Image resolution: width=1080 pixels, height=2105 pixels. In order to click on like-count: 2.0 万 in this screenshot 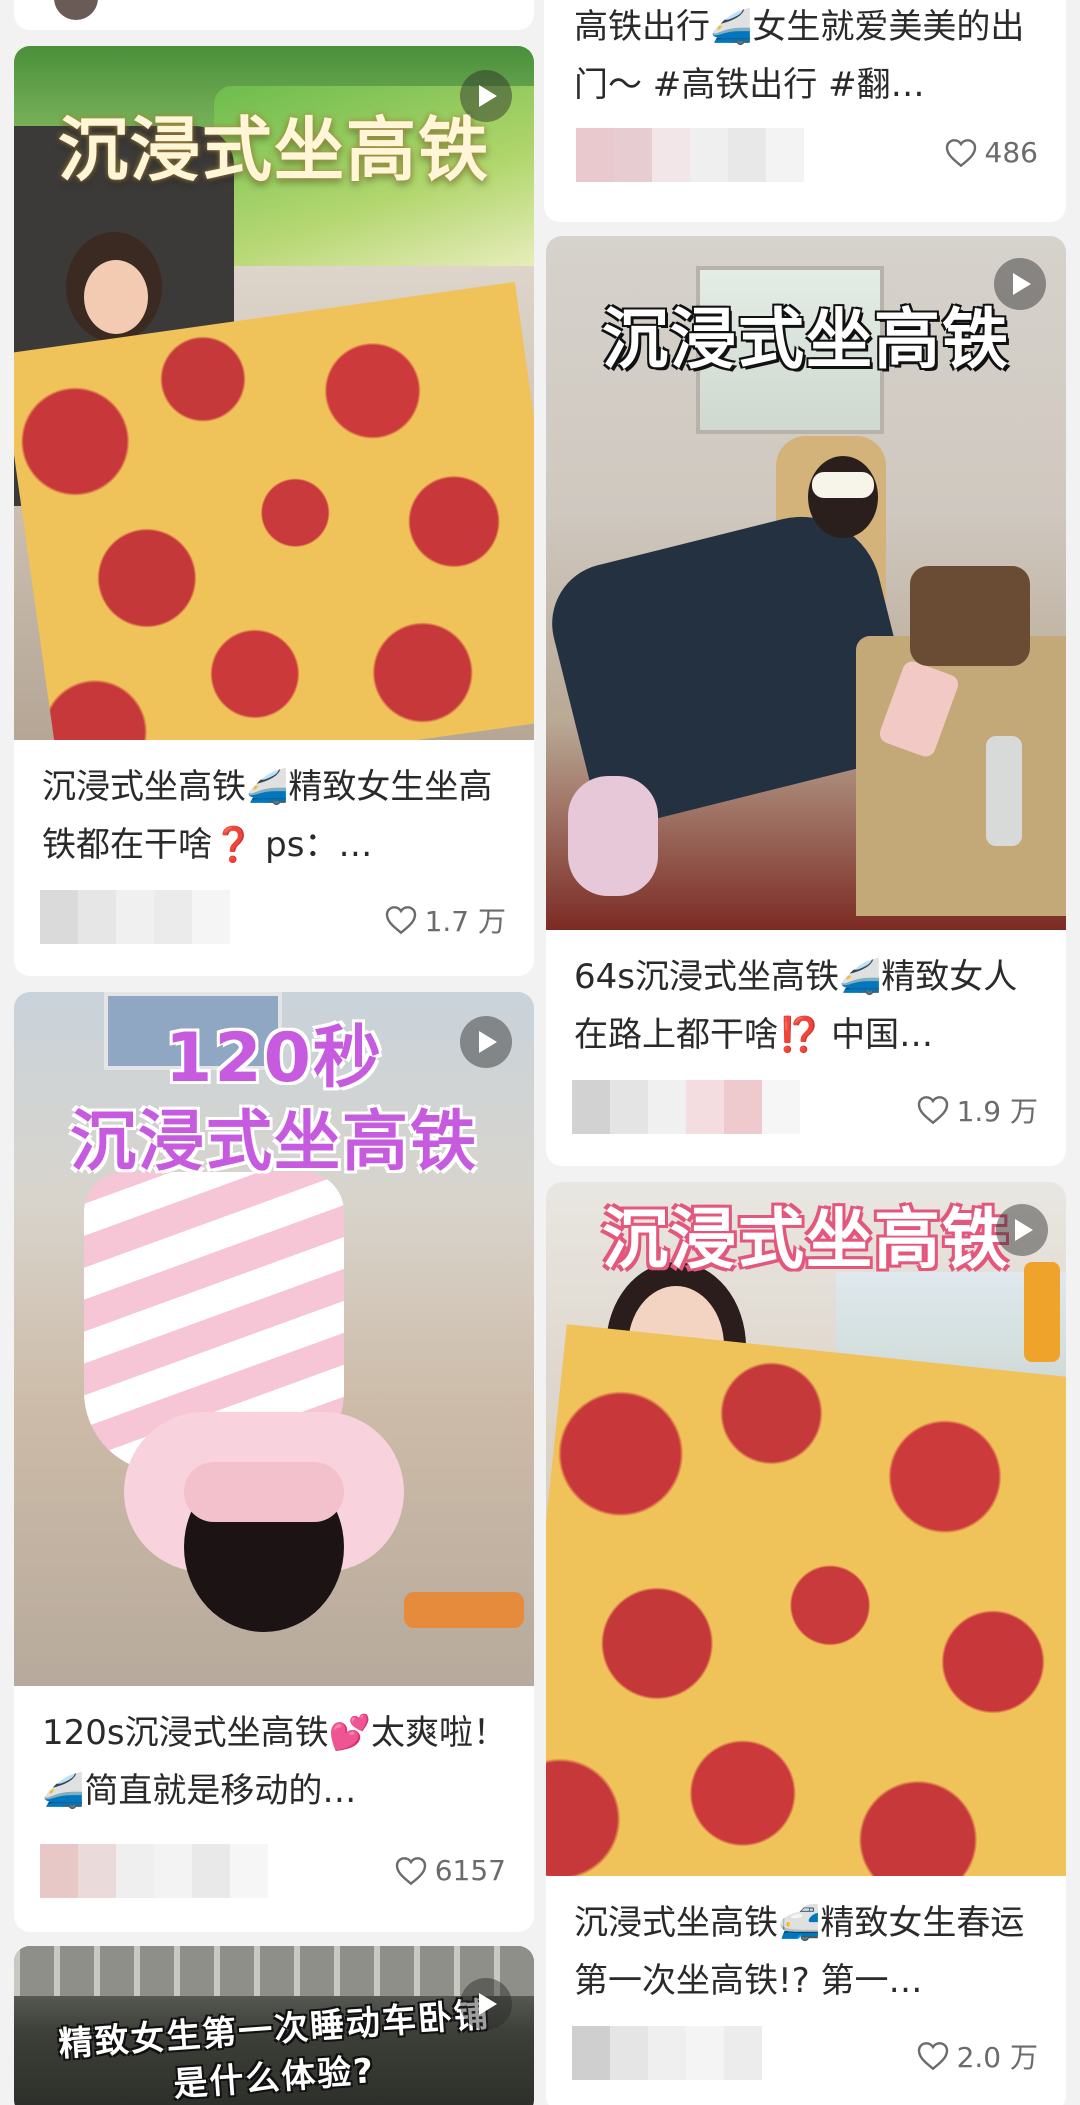, I will do `click(977, 2056)`.